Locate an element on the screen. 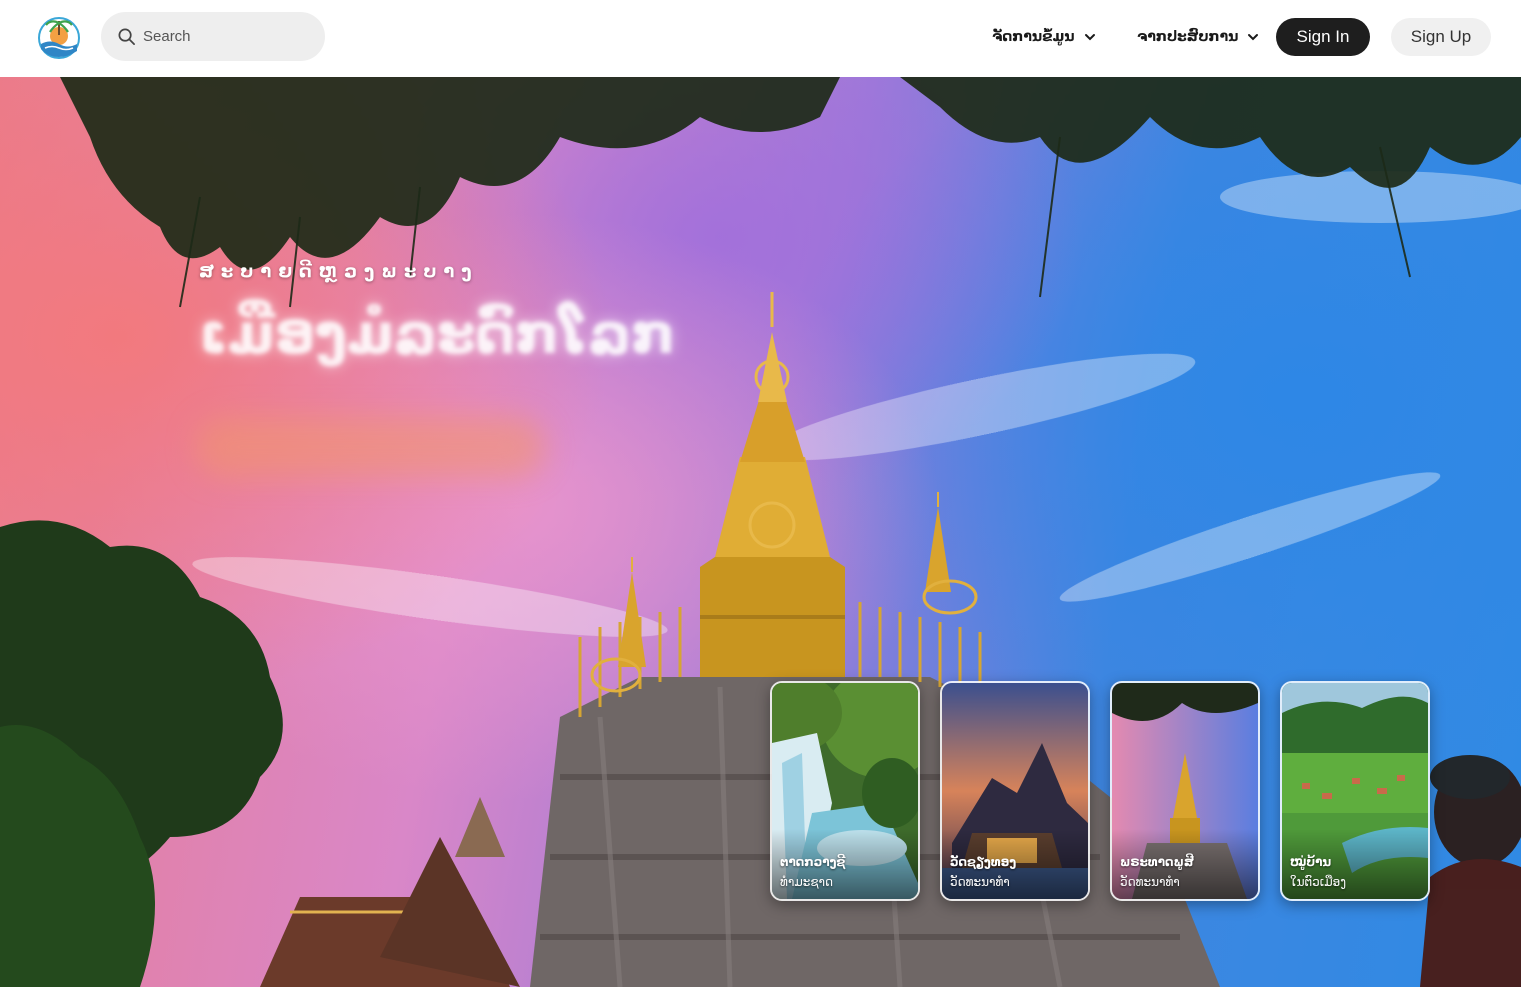  travel-logo-icon is located at coordinates (59, 38).